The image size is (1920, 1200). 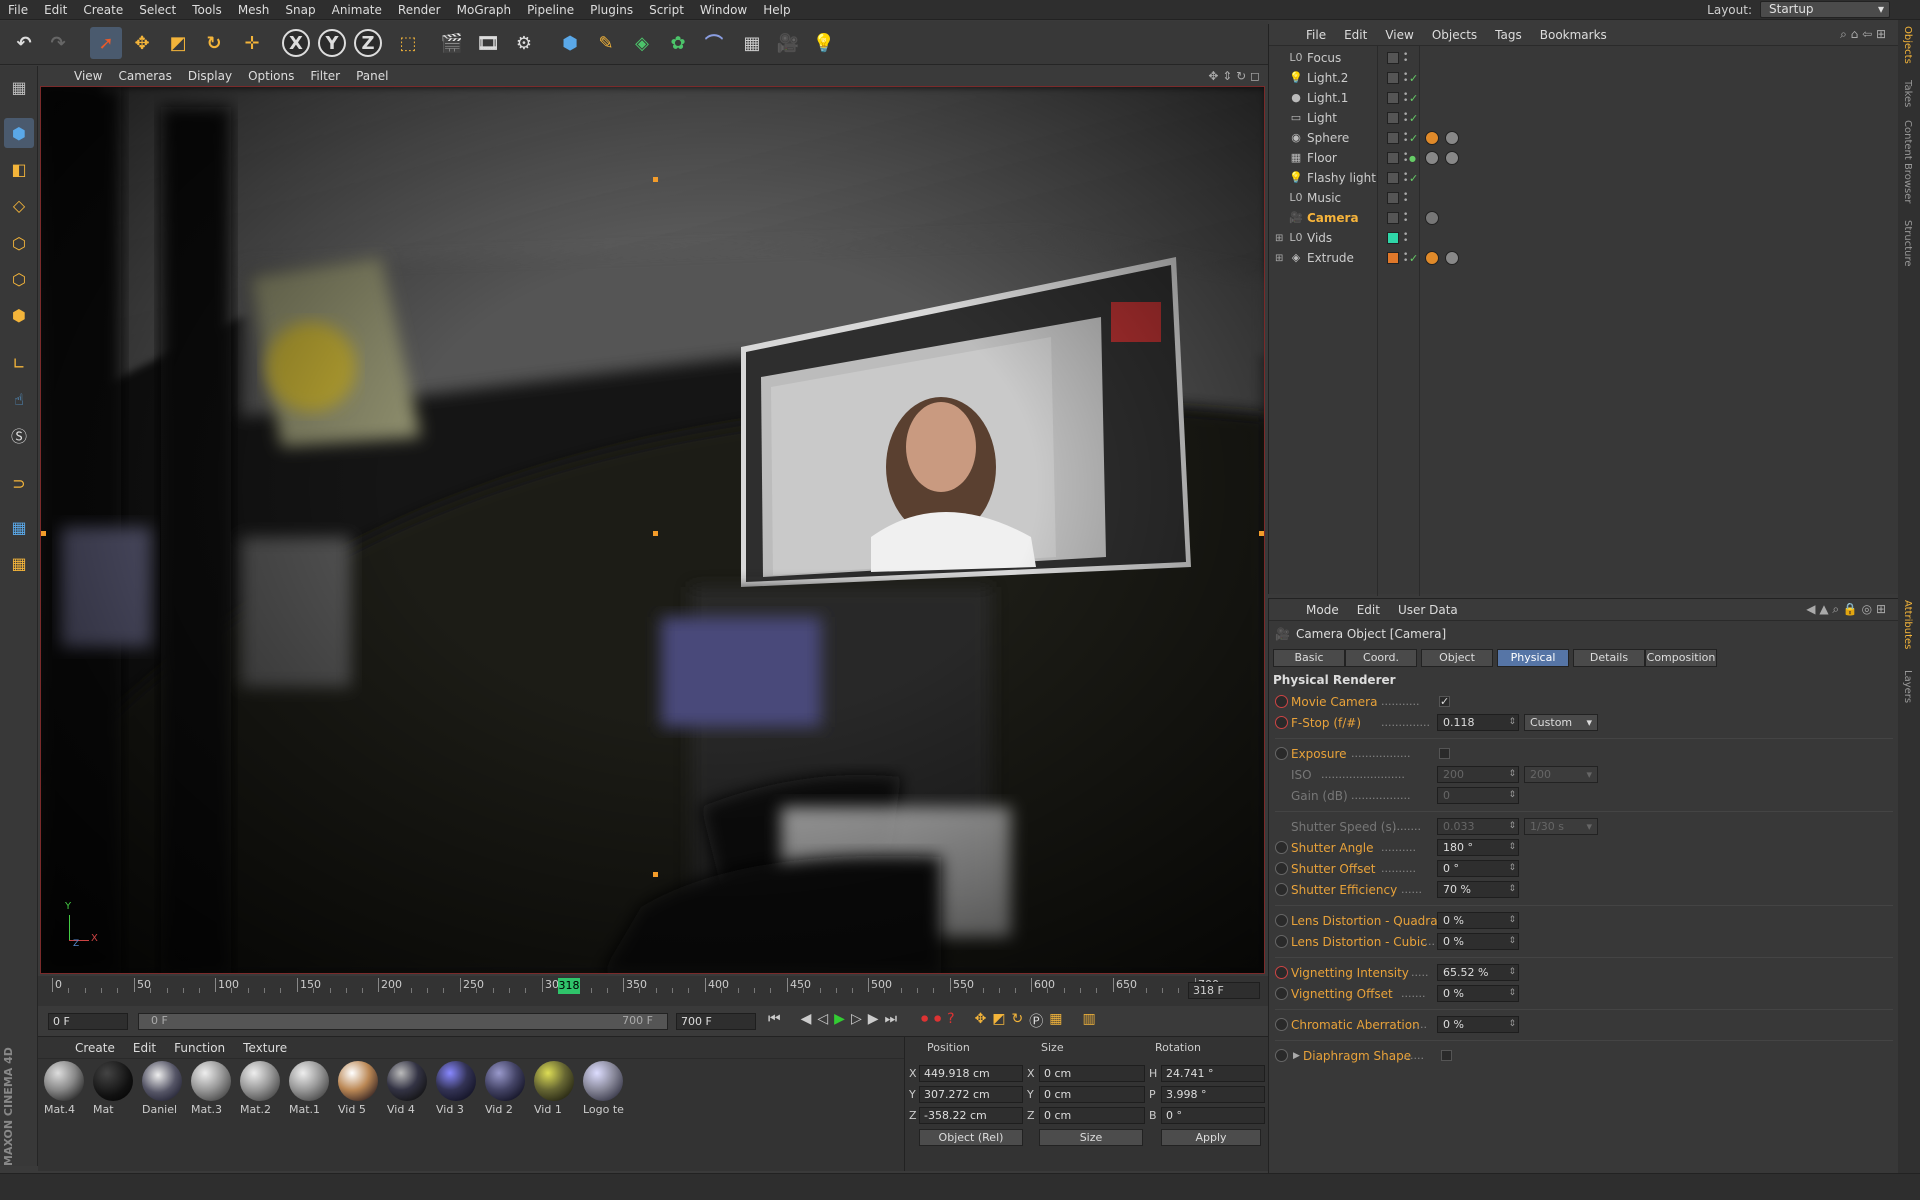 I want to click on coordinate-system-icon: ⬚, so click(x=408, y=43).